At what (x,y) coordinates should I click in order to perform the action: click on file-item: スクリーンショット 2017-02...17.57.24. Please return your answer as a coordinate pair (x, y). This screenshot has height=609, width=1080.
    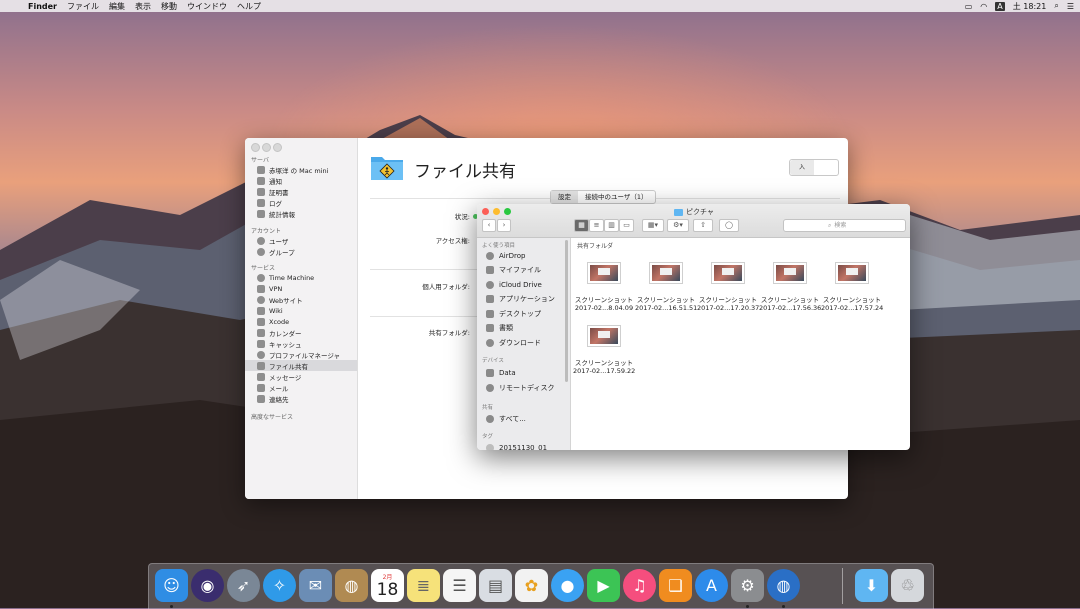
    Looking at the image, I should click on (852, 287).